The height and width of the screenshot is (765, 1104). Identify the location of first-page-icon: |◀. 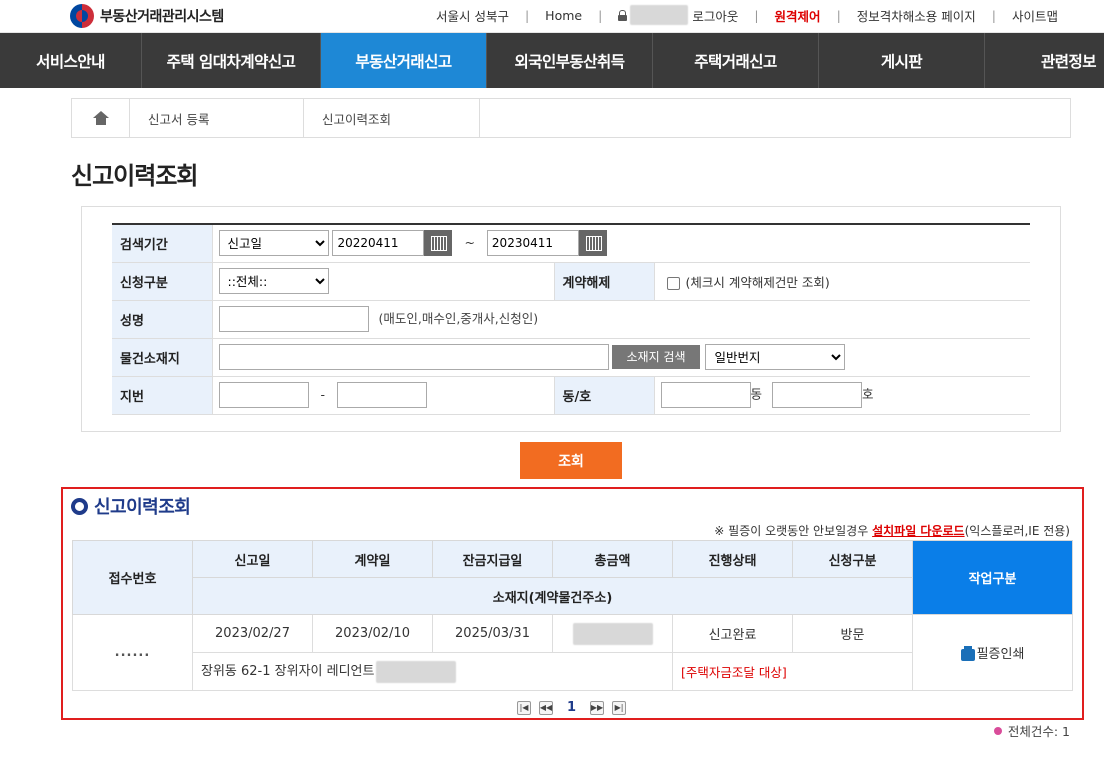
(524, 707).